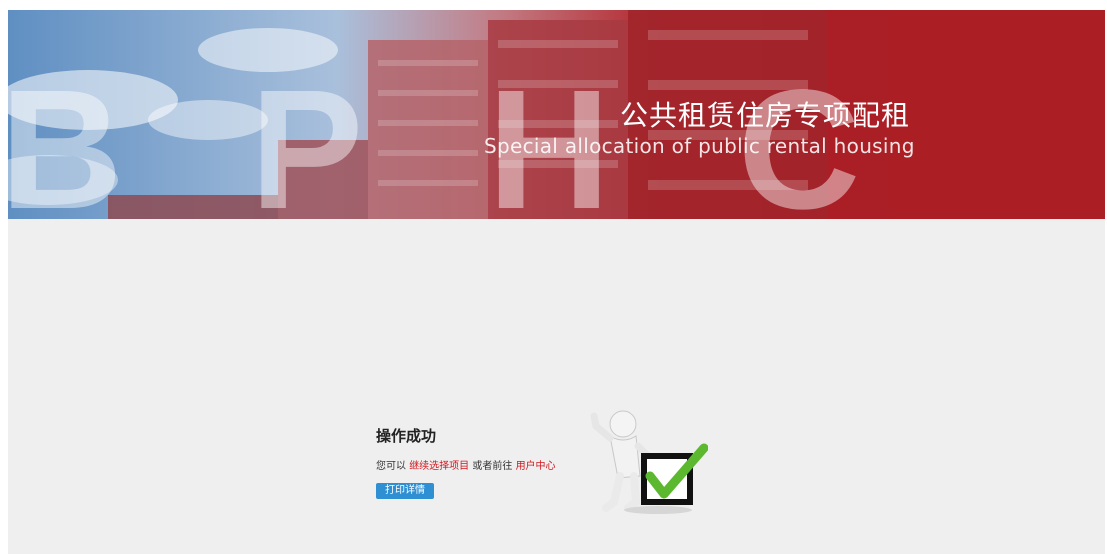  Describe the element at coordinates (765, 115) in the screenshot. I see `banner-title: 公共租赁住房专项配租` at that location.